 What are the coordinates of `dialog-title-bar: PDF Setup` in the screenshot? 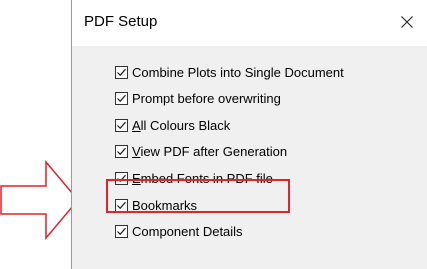 It's located at (249, 23).